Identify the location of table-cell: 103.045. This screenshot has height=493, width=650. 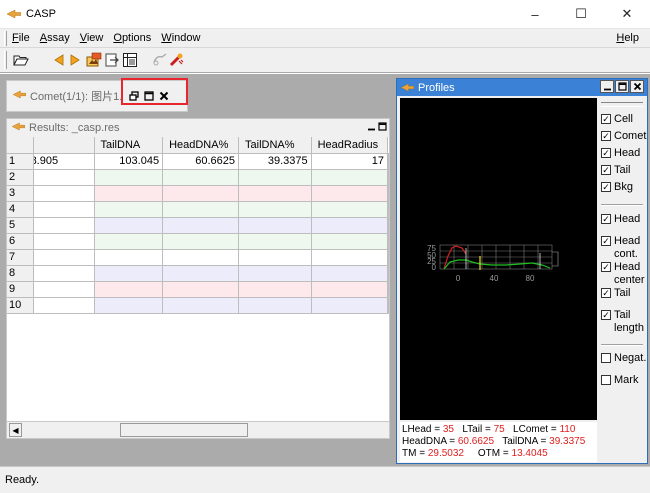
(129, 161).